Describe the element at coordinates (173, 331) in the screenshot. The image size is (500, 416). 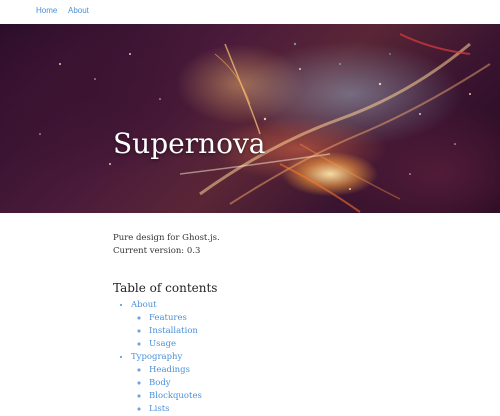
I see `toc-link-installation: Installation` at that location.